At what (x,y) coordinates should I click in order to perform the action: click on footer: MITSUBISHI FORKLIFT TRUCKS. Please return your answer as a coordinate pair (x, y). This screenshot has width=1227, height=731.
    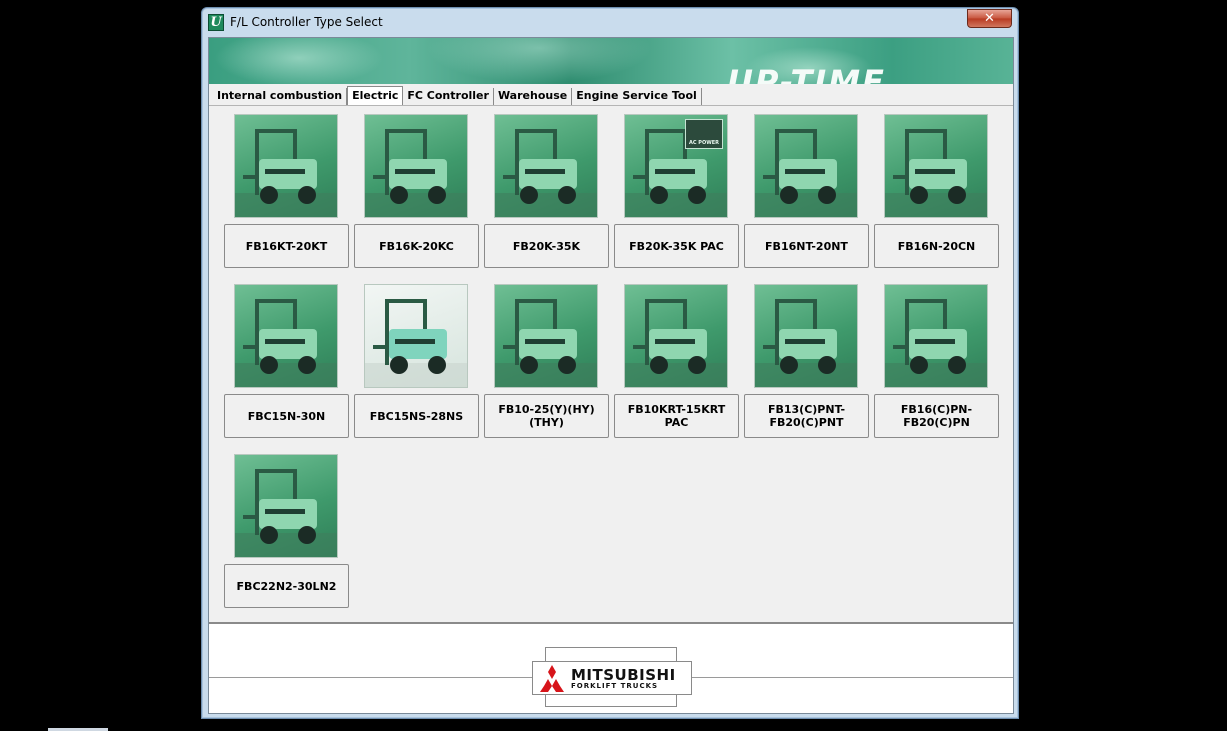
    Looking at the image, I should click on (611, 667).